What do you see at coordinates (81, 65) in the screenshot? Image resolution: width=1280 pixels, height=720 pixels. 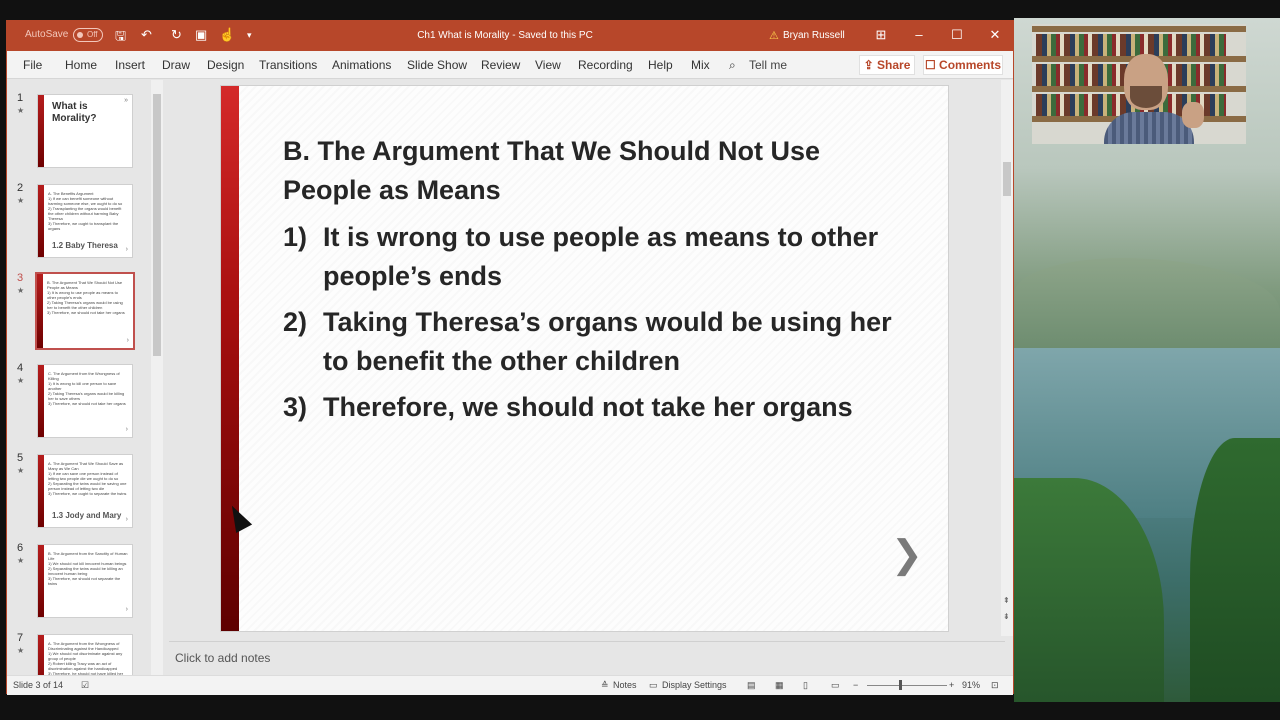 I see `tab-home: Home` at bounding box center [81, 65].